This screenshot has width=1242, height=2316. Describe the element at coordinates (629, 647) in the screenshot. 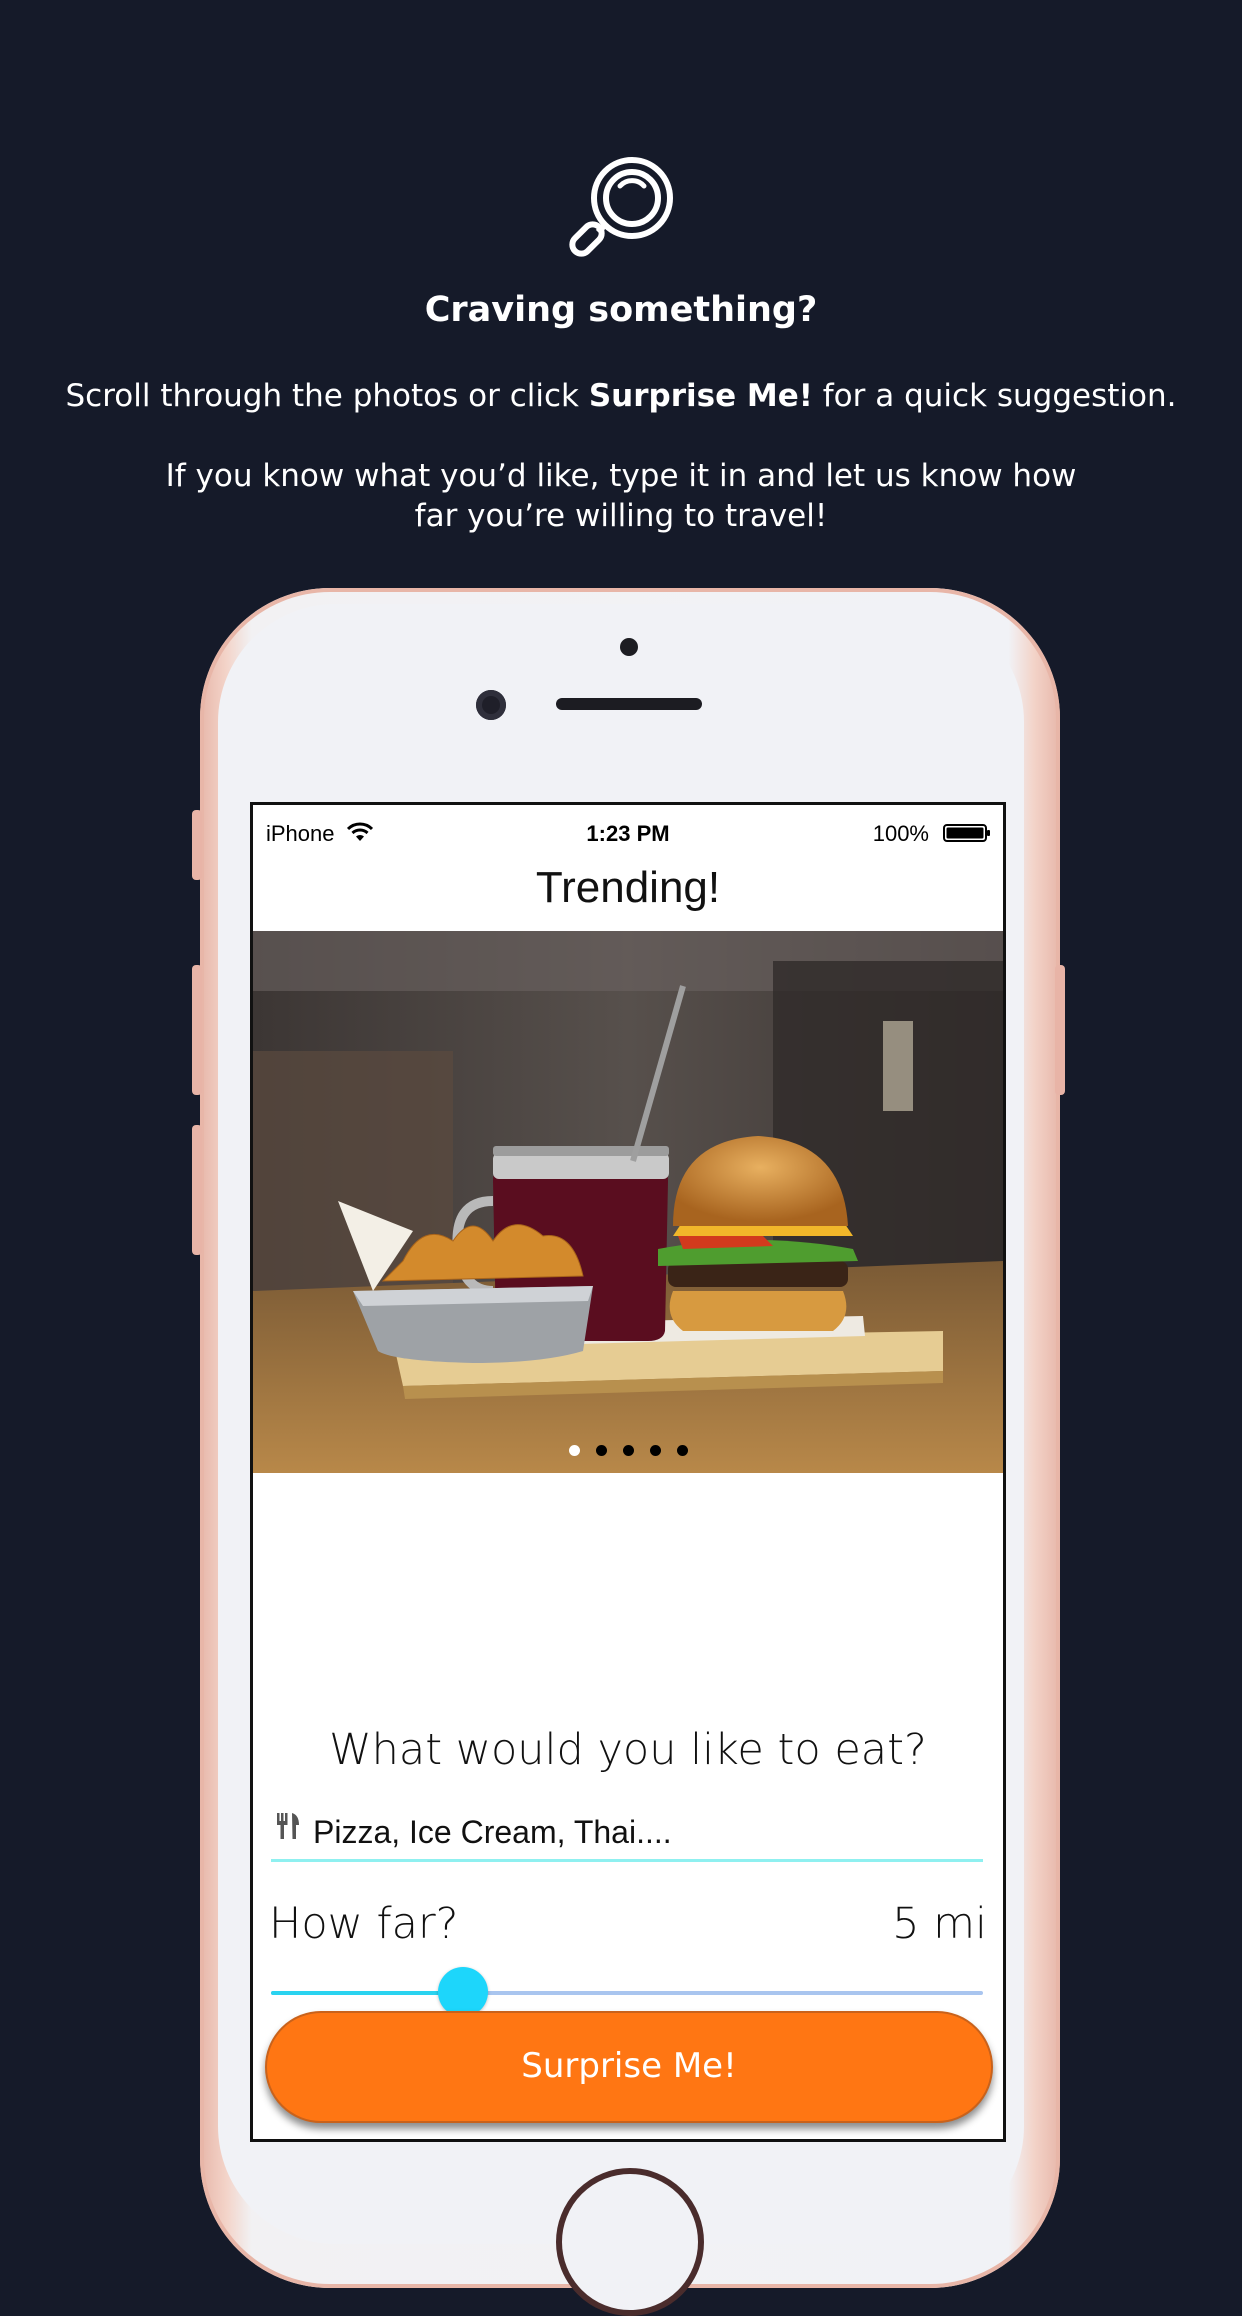

I see `proximity-sensor` at that location.